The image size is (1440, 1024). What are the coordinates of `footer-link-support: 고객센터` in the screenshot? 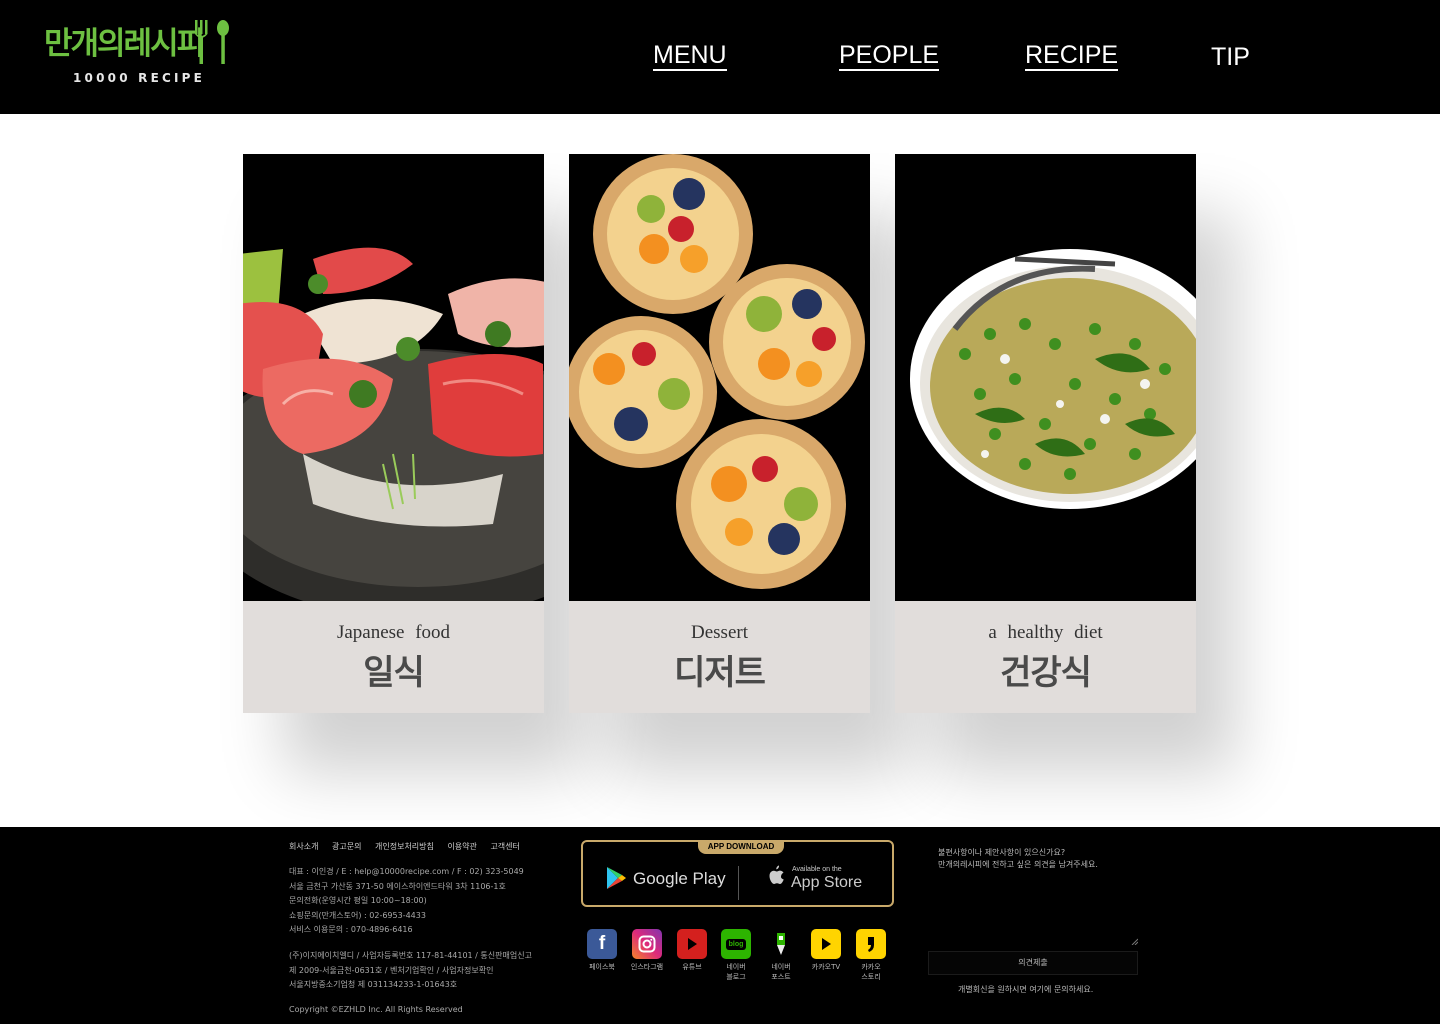 It's located at (504, 846).